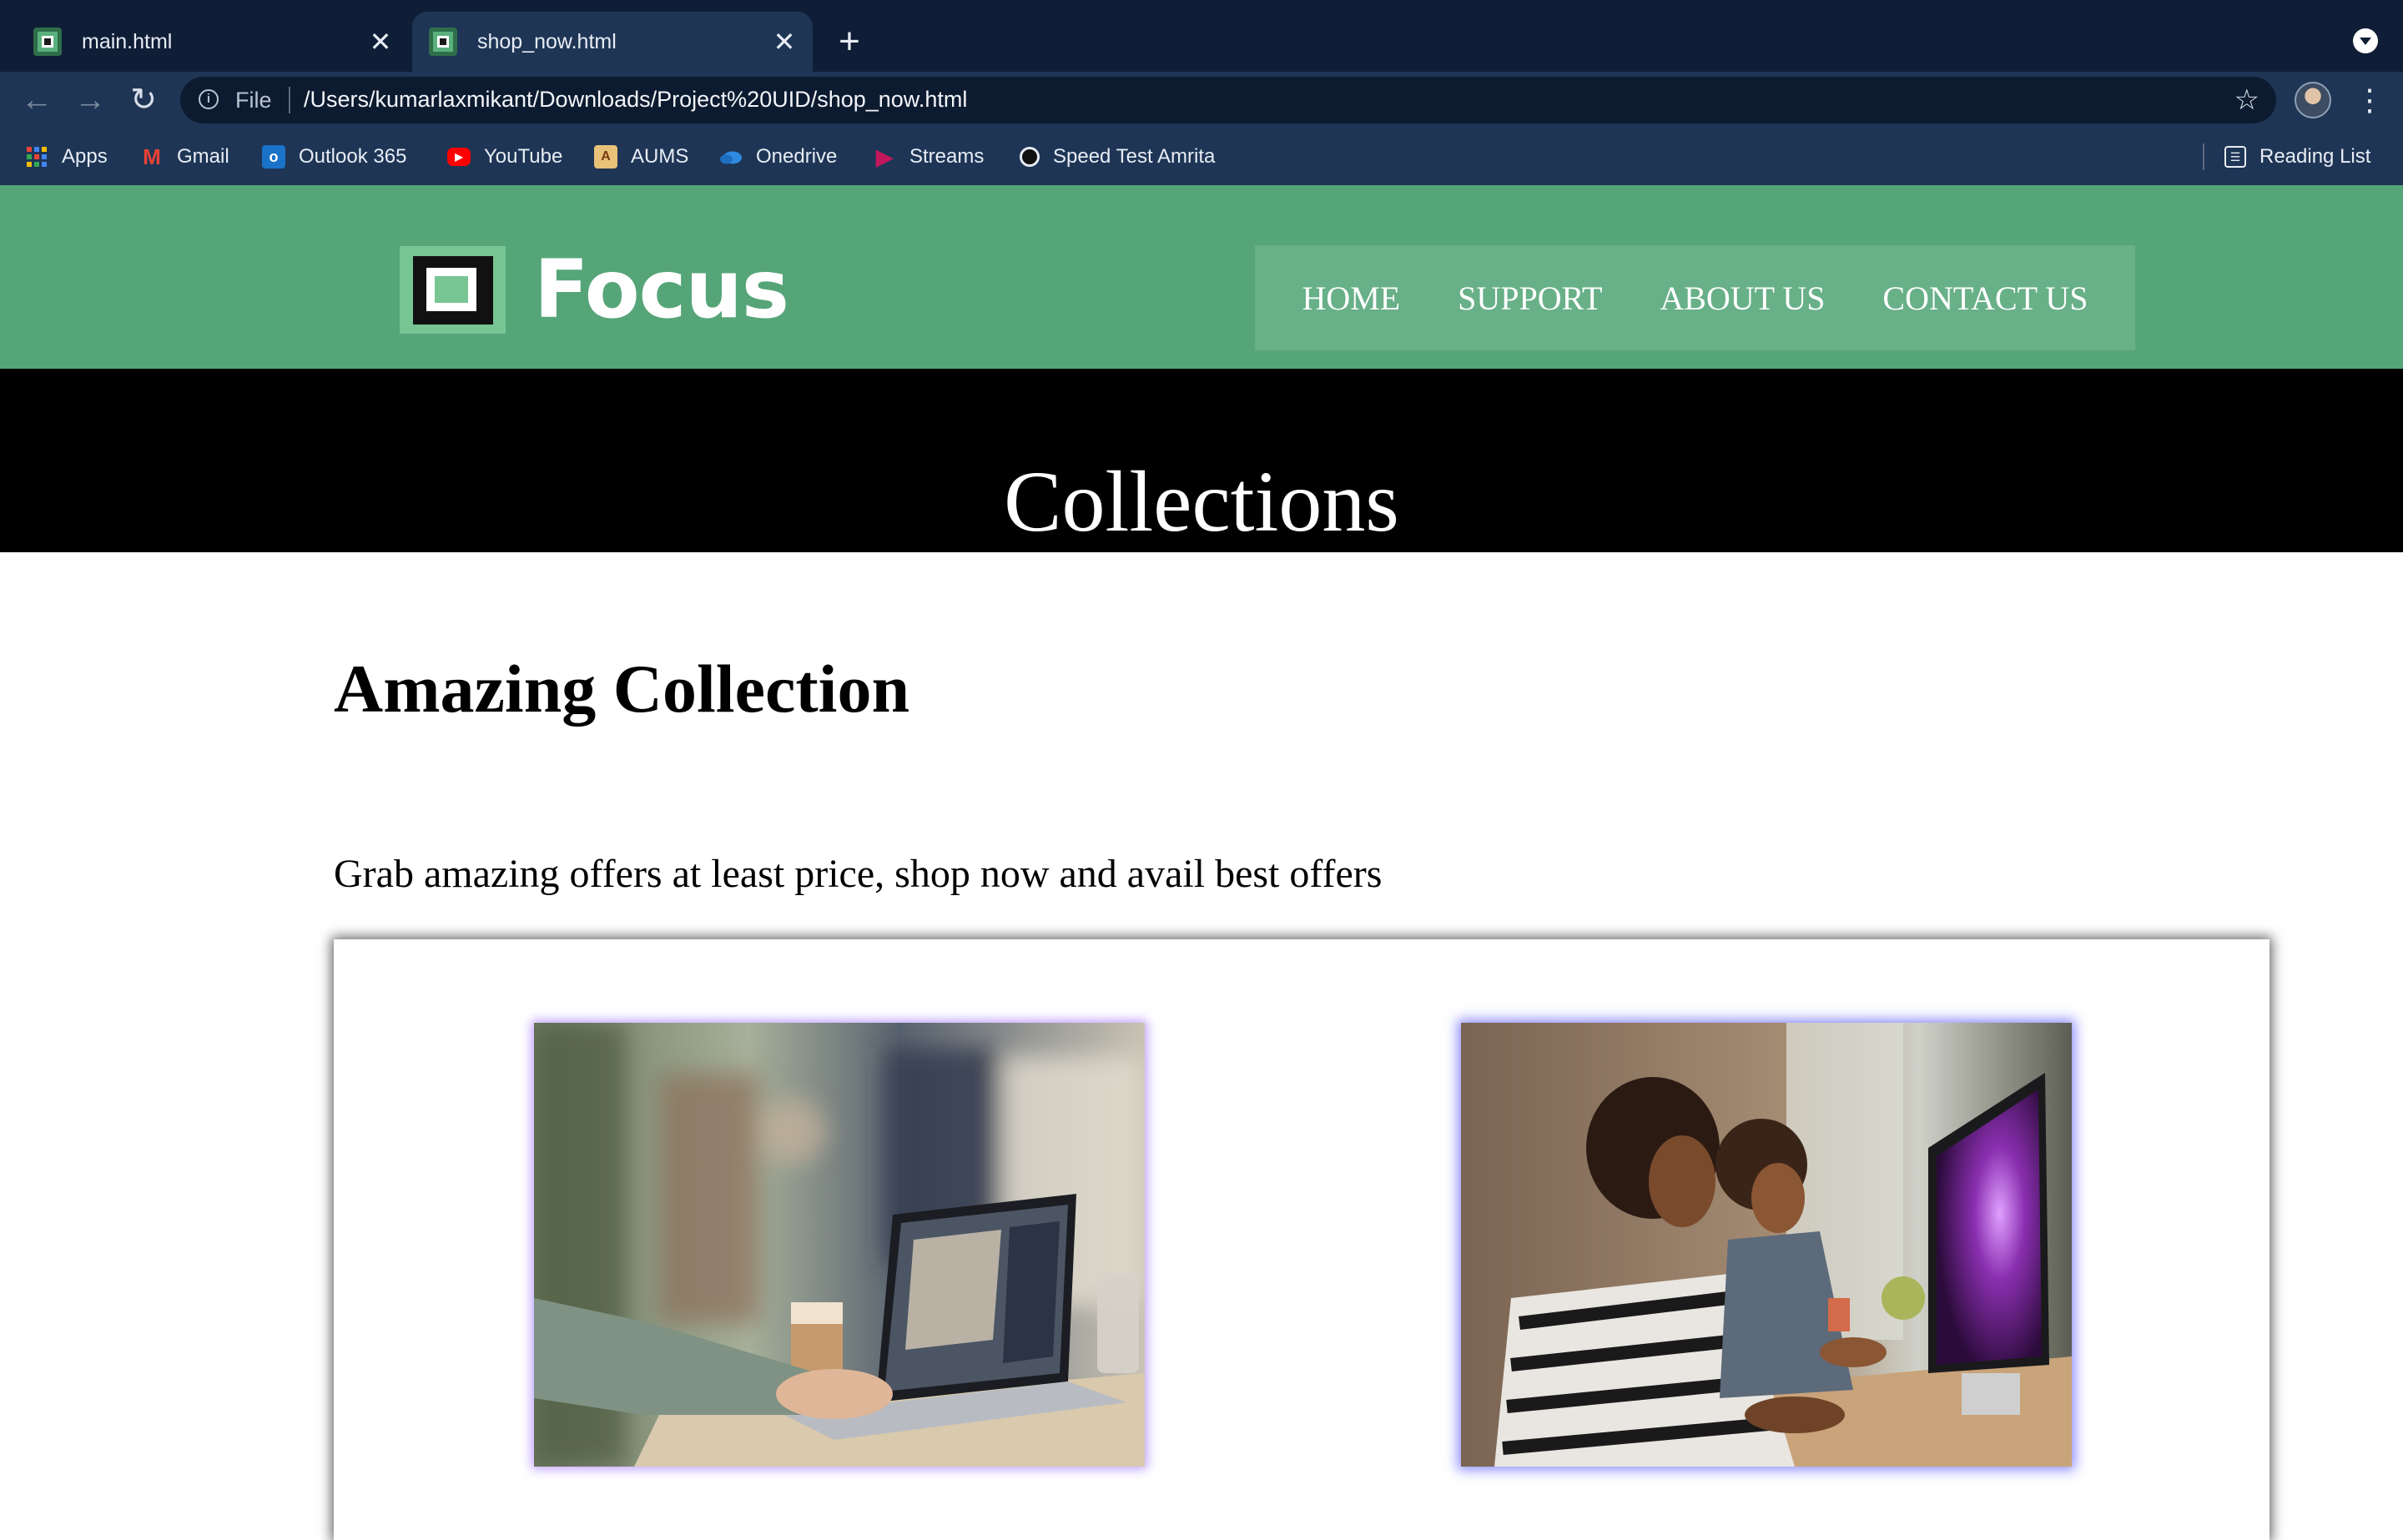  I want to click on bookmark-aums: A AUMS, so click(641, 156).